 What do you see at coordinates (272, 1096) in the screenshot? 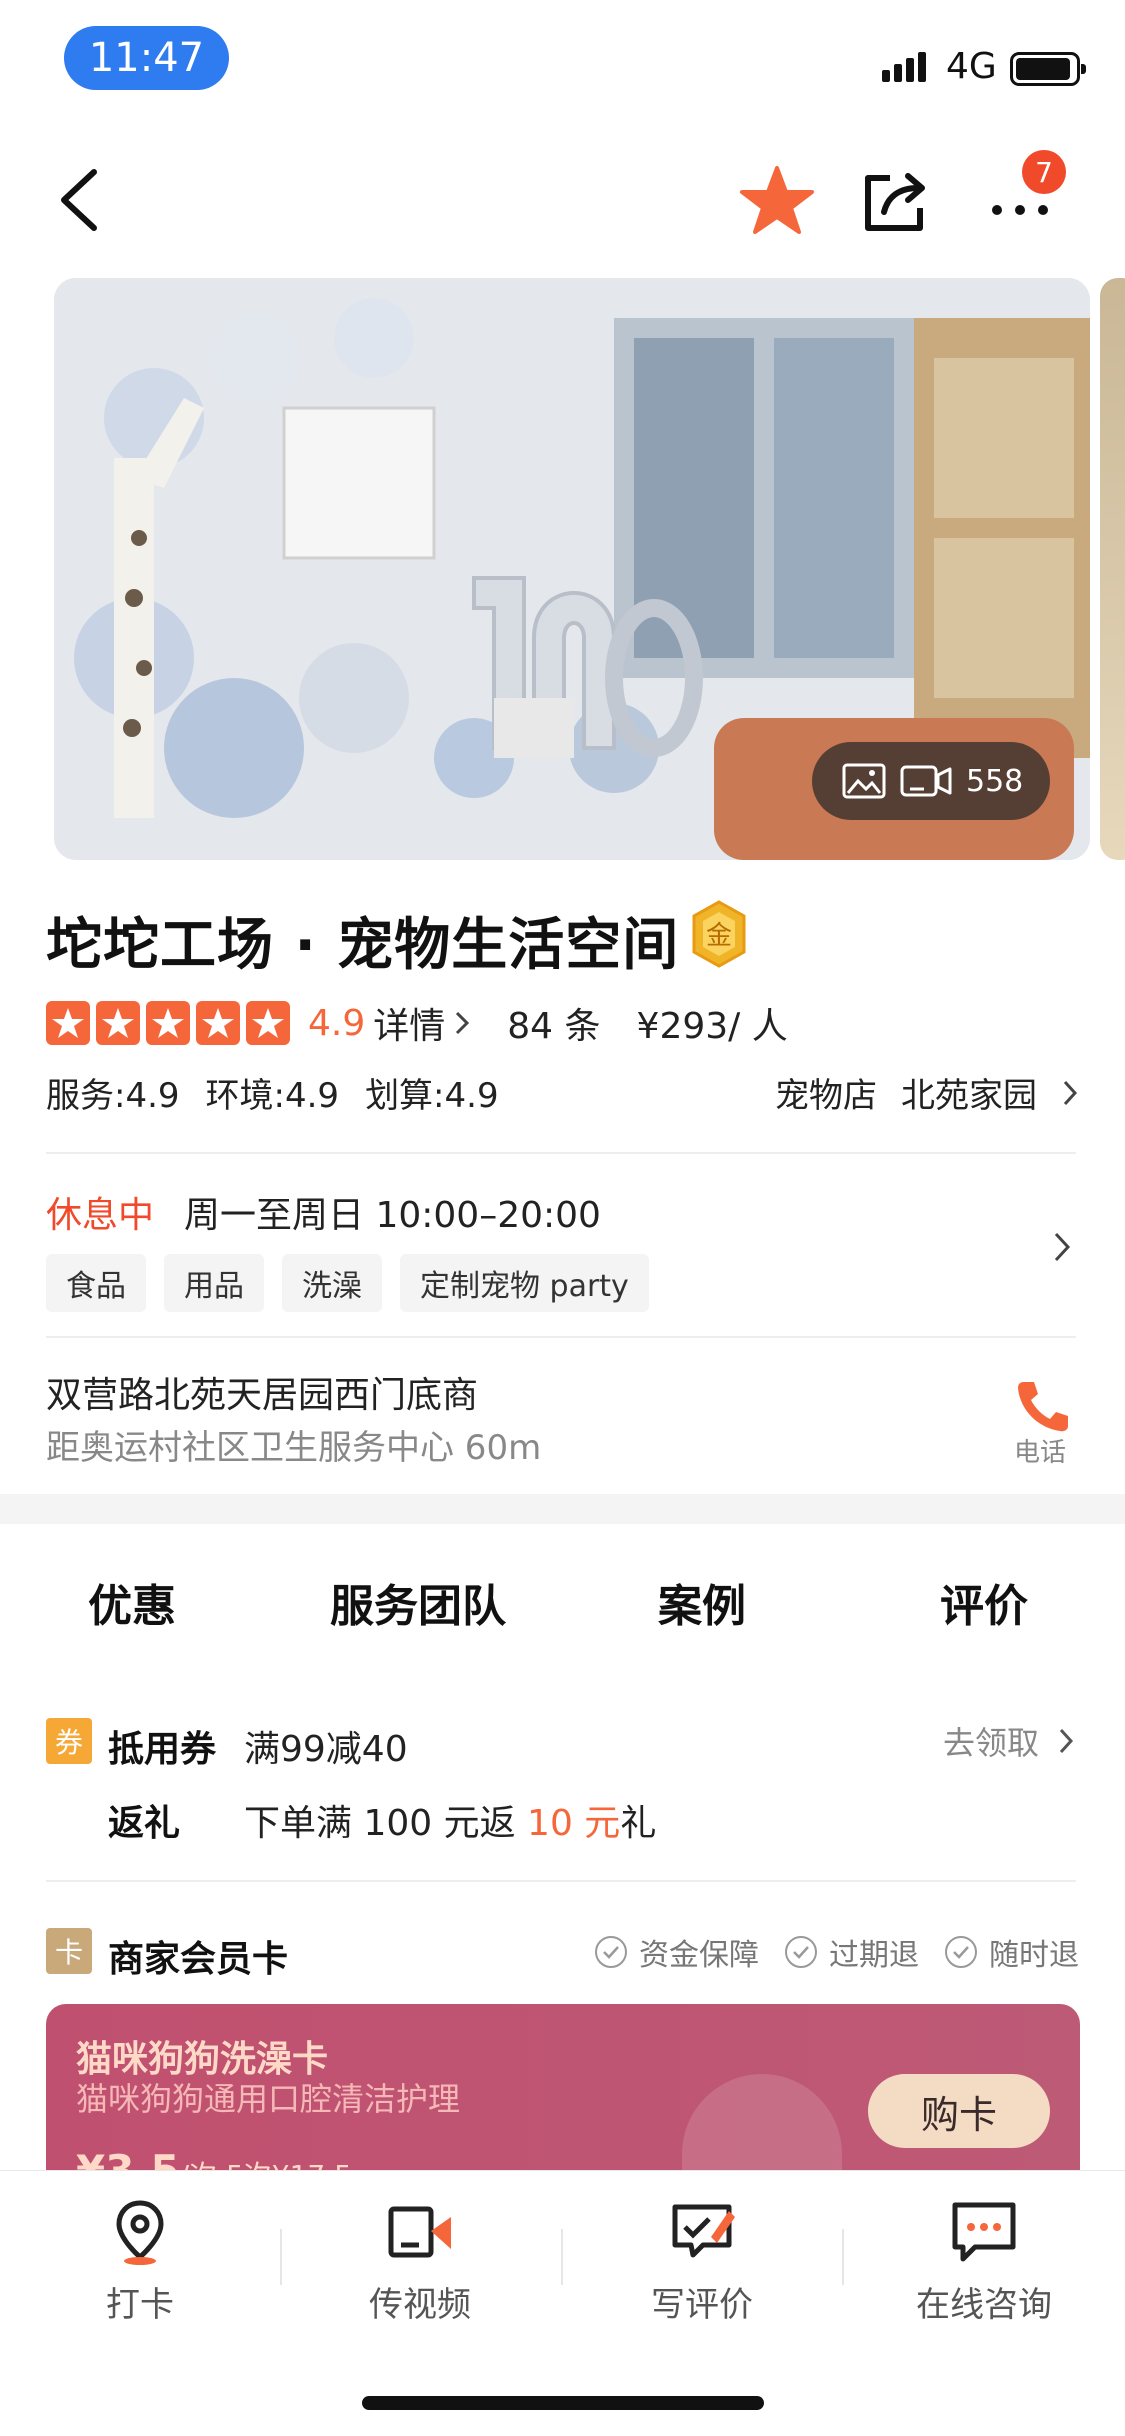
I see `environment-score: 环境:4.9` at bounding box center [272, 1096].